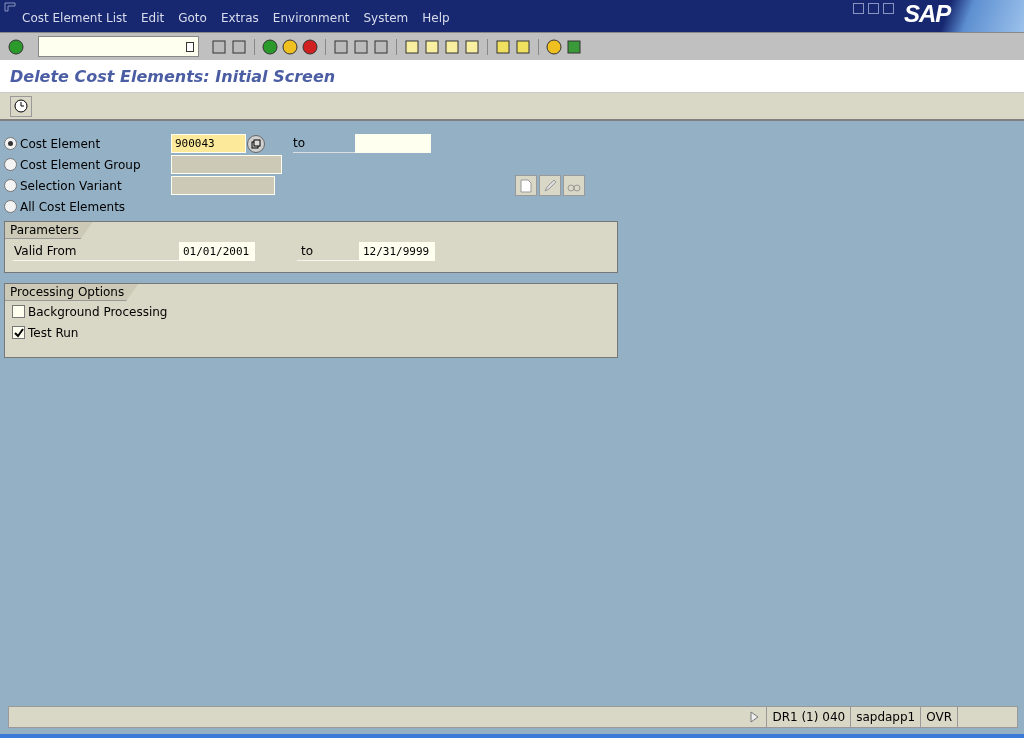 This screenshot has width=1024, height=738. I want to click on dropdown-icon, so click(190, 46).